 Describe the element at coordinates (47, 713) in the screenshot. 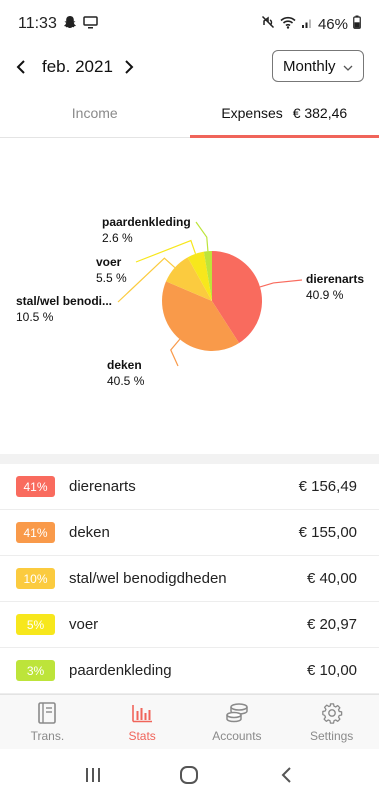

I see `book-icon` at that location.